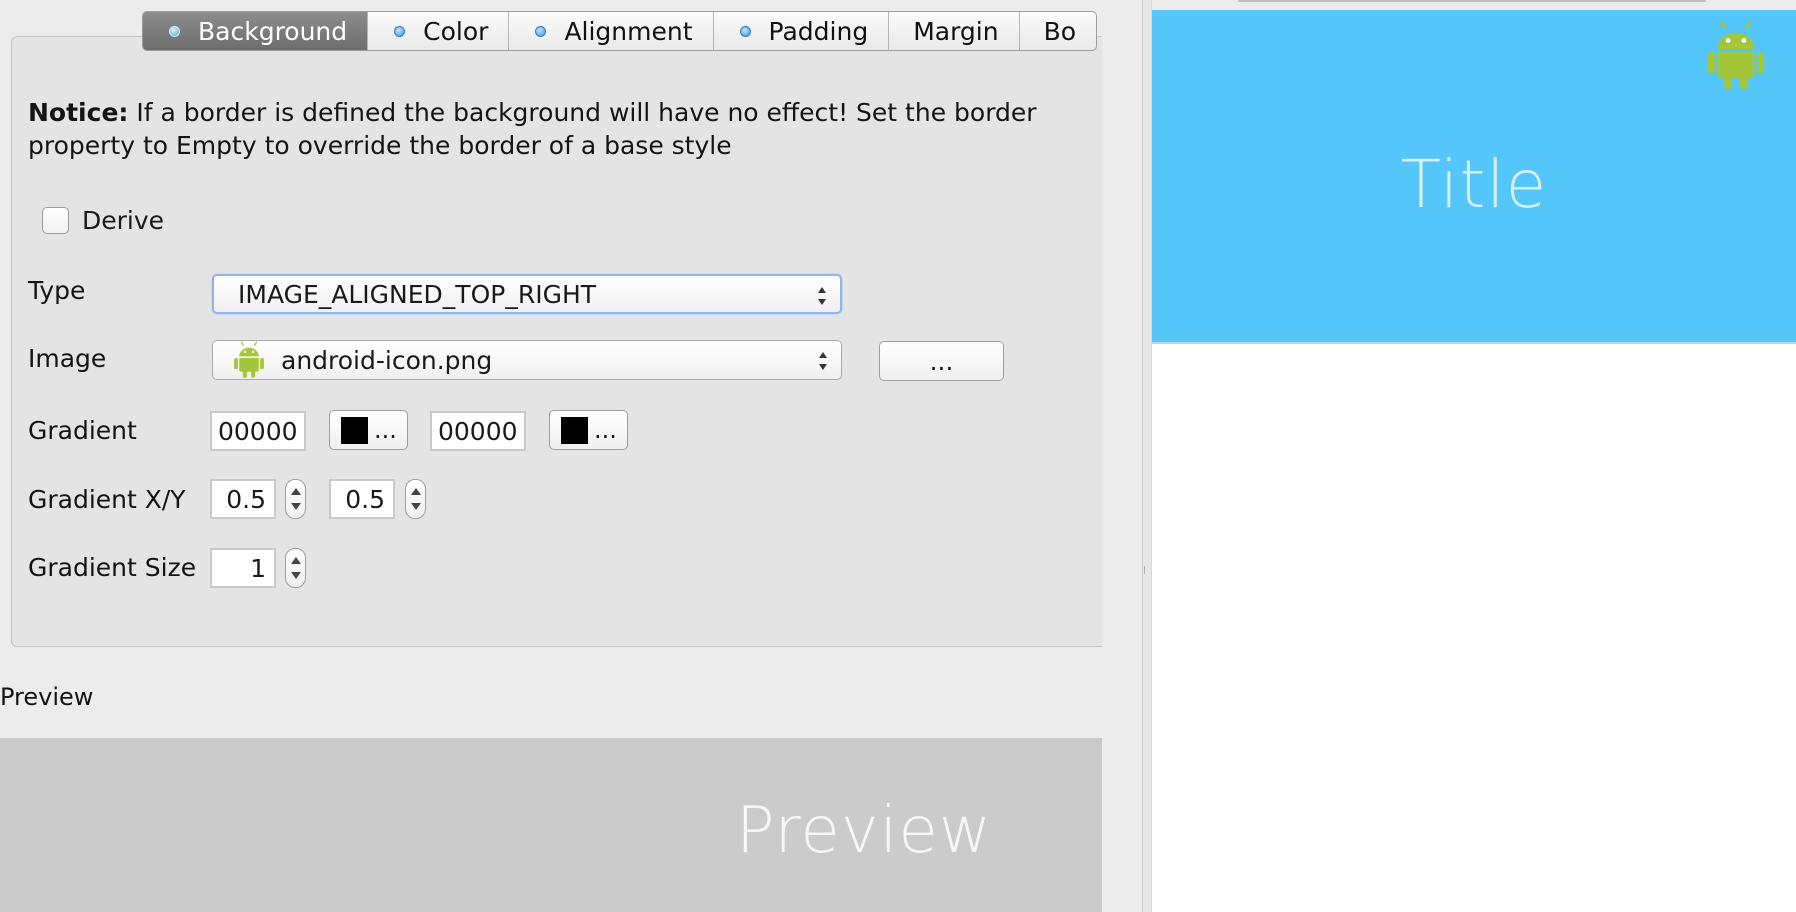 The width and height of the screenshot is (1796, 912). Describe the element at coordinates (387, 360) in the screenshot. I see `image-select-value: android-icon.png` at that location.